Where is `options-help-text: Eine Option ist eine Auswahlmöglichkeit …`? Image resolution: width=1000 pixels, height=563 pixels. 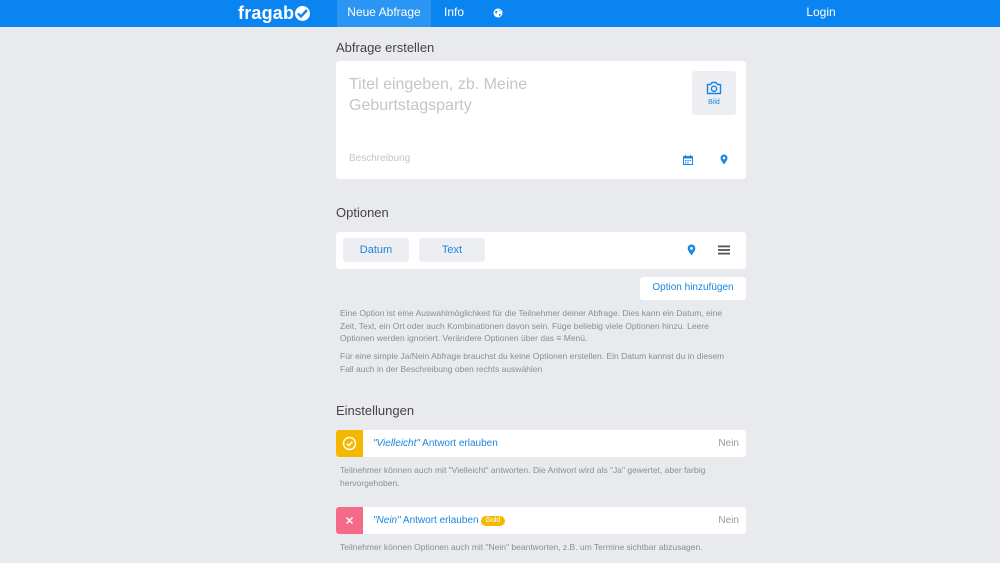 options-help-text: Eine Option ist eine Auswahlmöglichkeit … is located at coordinates (531, 325).